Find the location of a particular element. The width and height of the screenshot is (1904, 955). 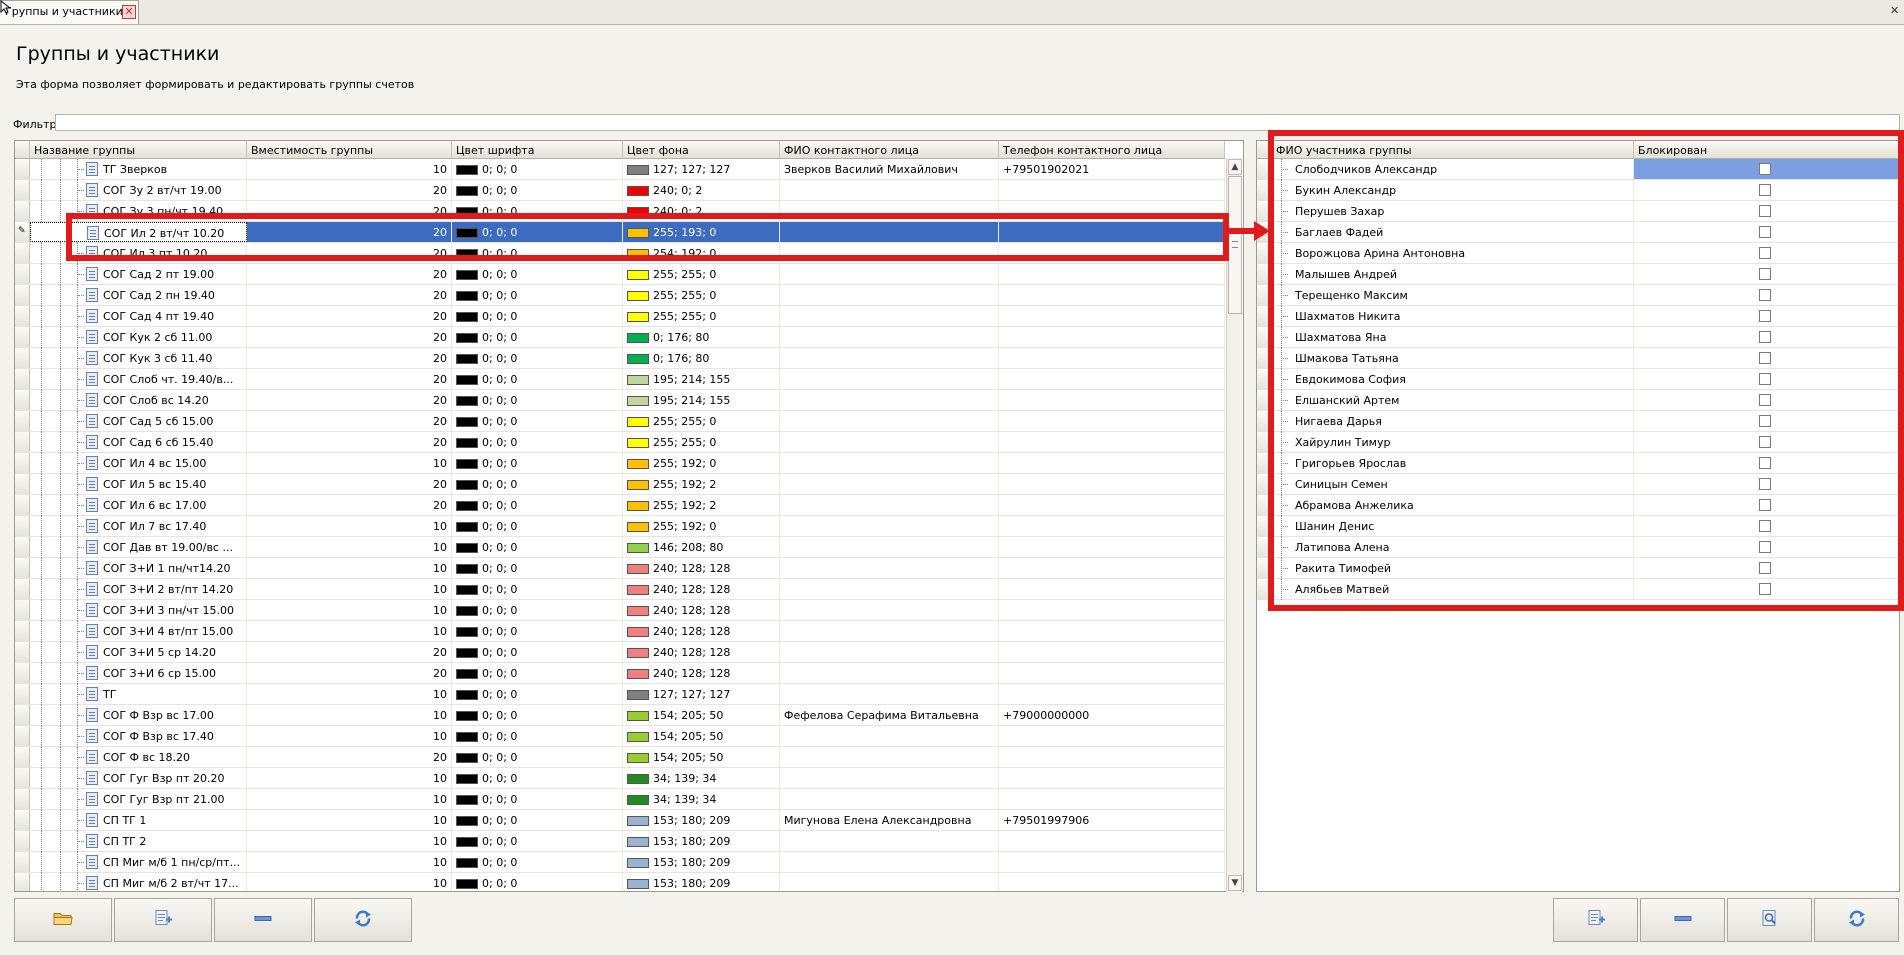

groups-column-header: Вместимость группы is located at coordinates (349, 150).